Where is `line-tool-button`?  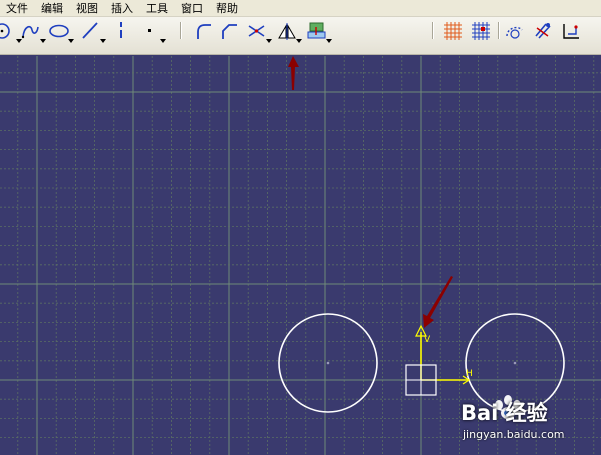 line-tool-button is located at coordinates (93, 31).